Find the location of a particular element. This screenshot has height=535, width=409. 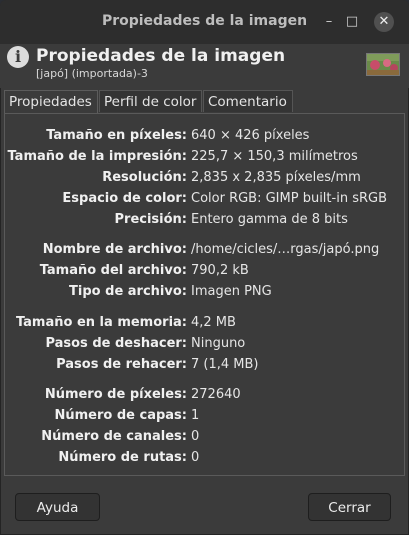

property-label: Precisión: is located at coordinates (151, 219).